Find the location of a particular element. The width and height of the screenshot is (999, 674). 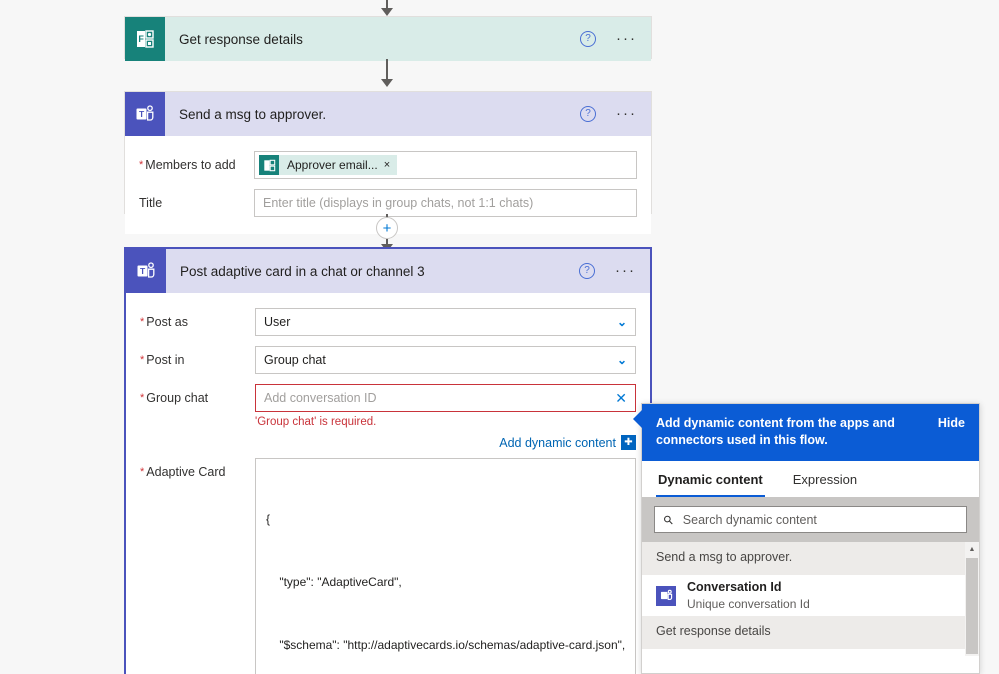

post-in-value: Group chat is located at coordinates (295, 360).